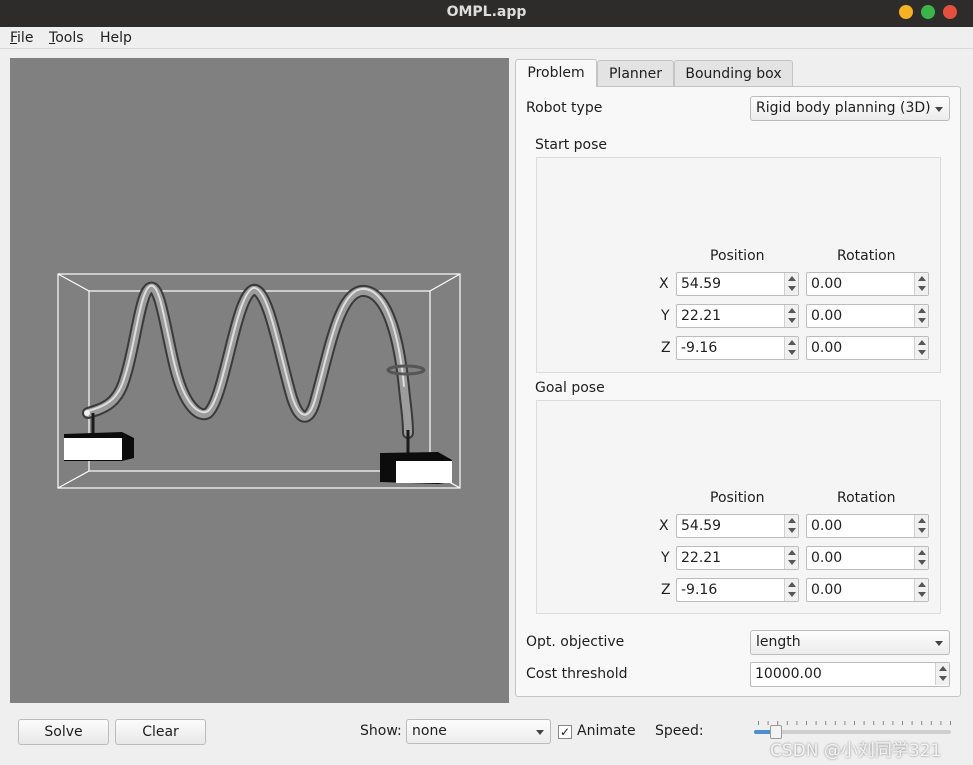 Image resolution: width=973 pixels, height=765 pixels. I want to click on close-button, so click(950, 12).